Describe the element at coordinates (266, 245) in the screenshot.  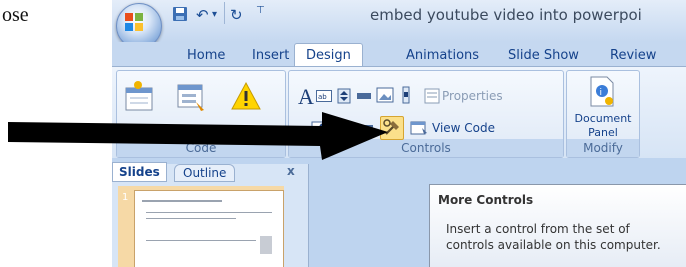
I see `thumb-image` at that location.